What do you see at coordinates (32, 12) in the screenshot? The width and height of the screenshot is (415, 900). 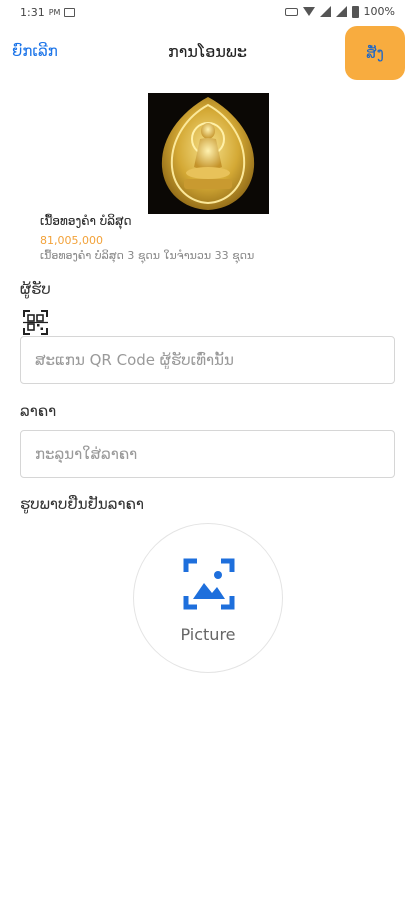 I see `status-time: 1:31` at bounding box center [32, 12].